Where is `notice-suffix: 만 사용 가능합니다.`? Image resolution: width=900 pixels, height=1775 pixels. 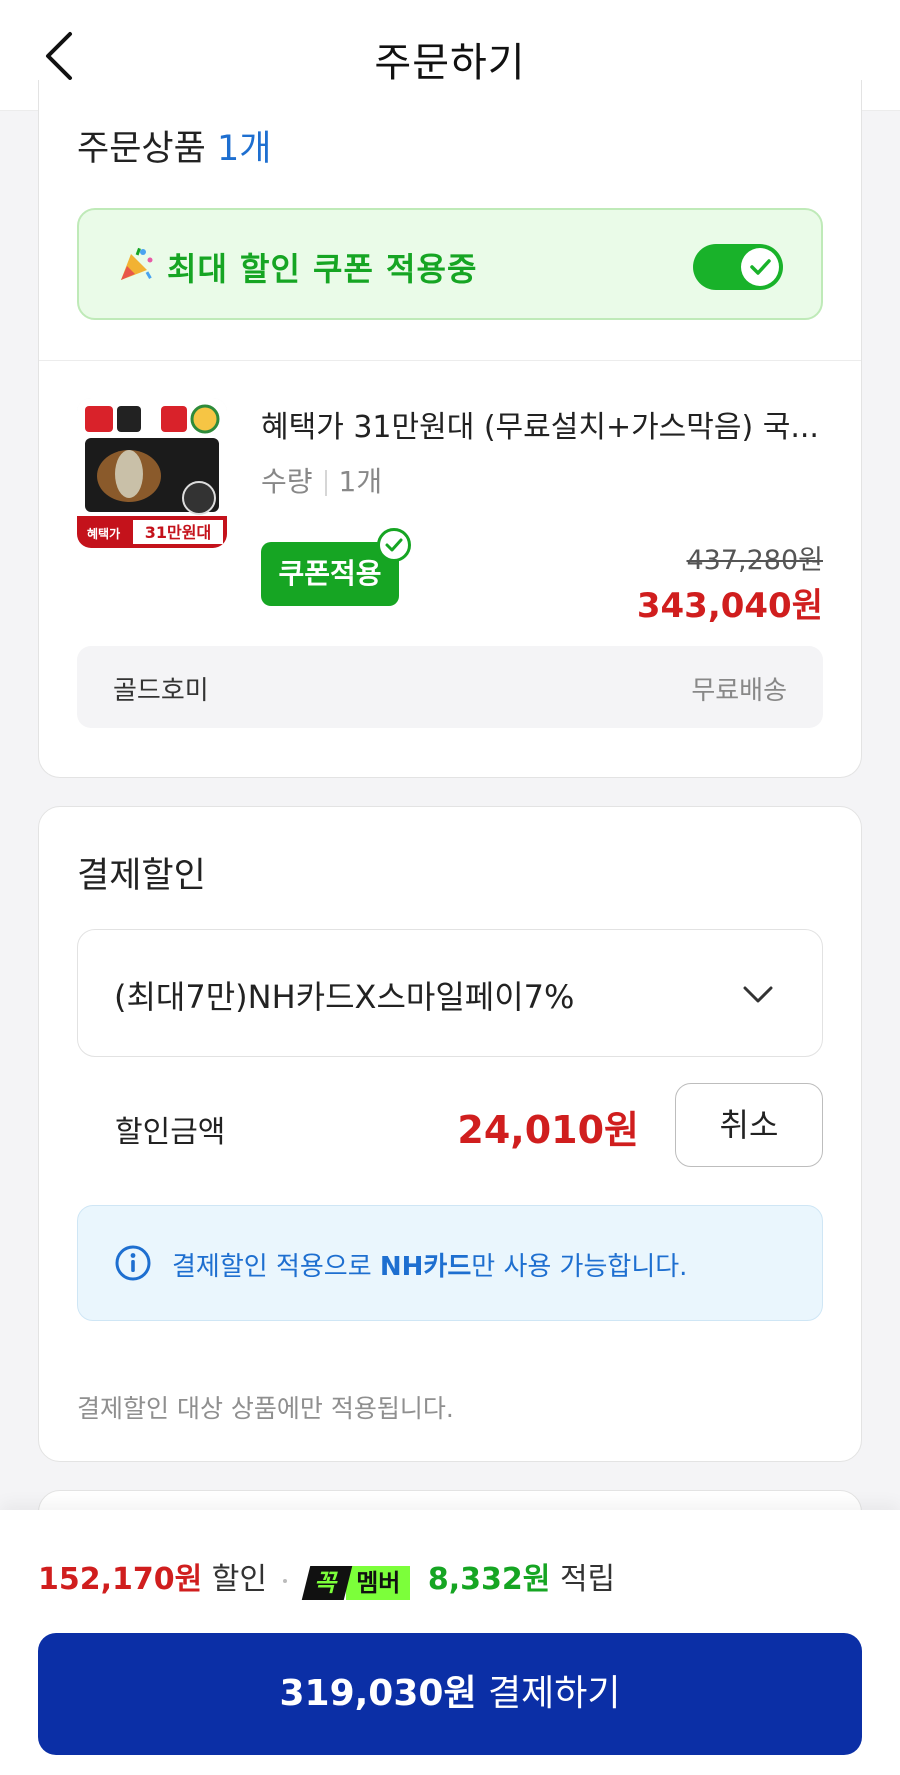 notice-suffix: 만 사용 가능합니다. is located at coordinates (579, 1267).